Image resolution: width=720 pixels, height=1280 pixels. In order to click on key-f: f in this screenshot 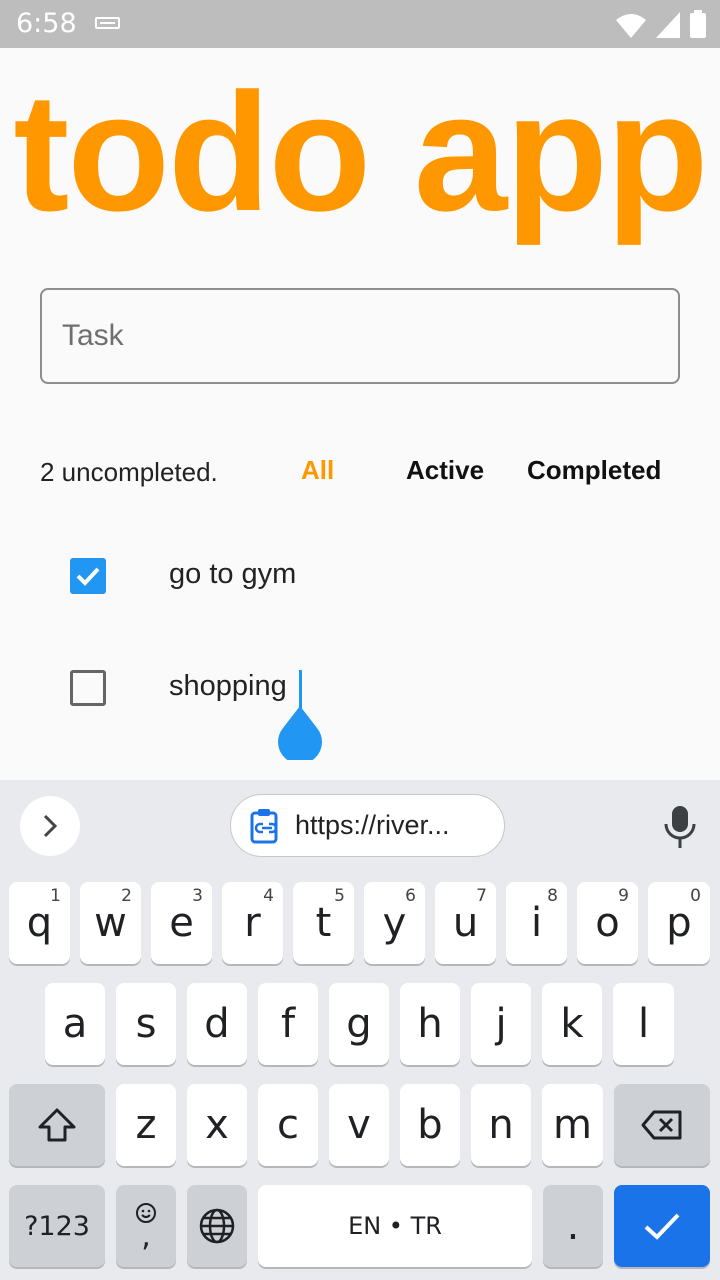, I will do `click(288, 1024)`.